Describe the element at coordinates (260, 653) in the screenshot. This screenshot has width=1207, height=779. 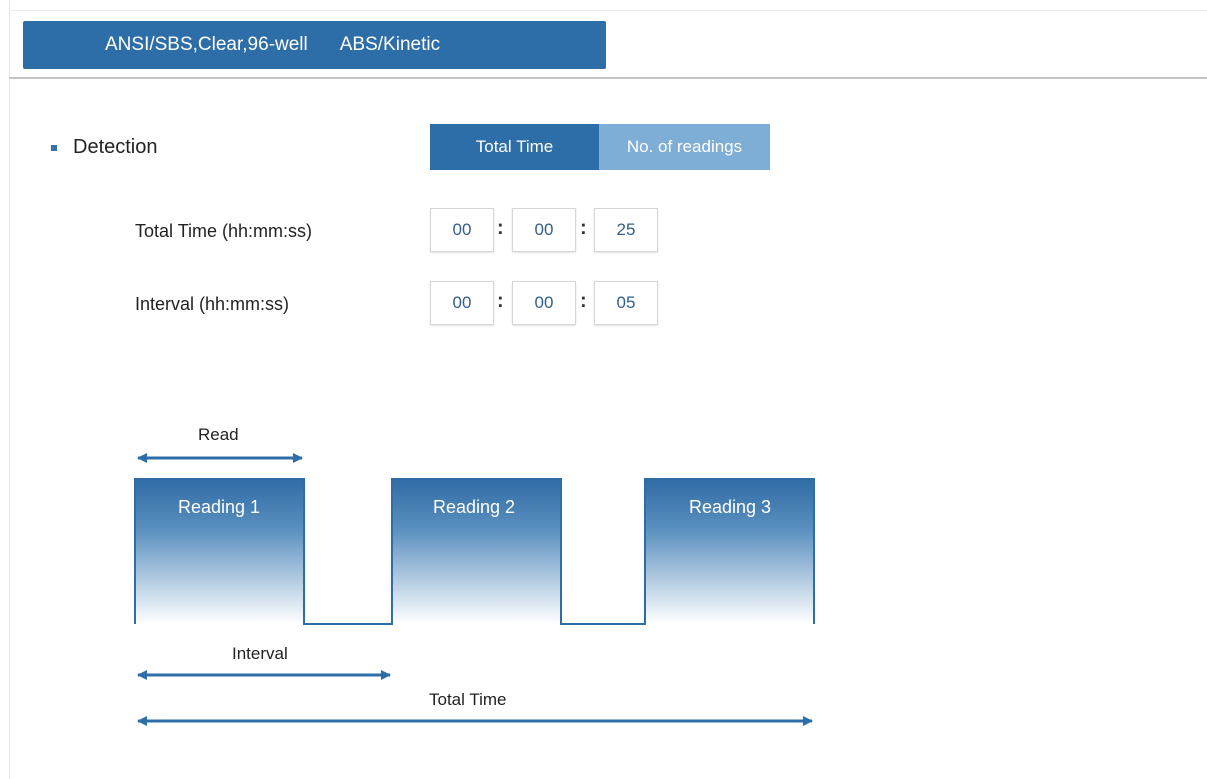
I see `interval-diagram-label: Interval` at that location.